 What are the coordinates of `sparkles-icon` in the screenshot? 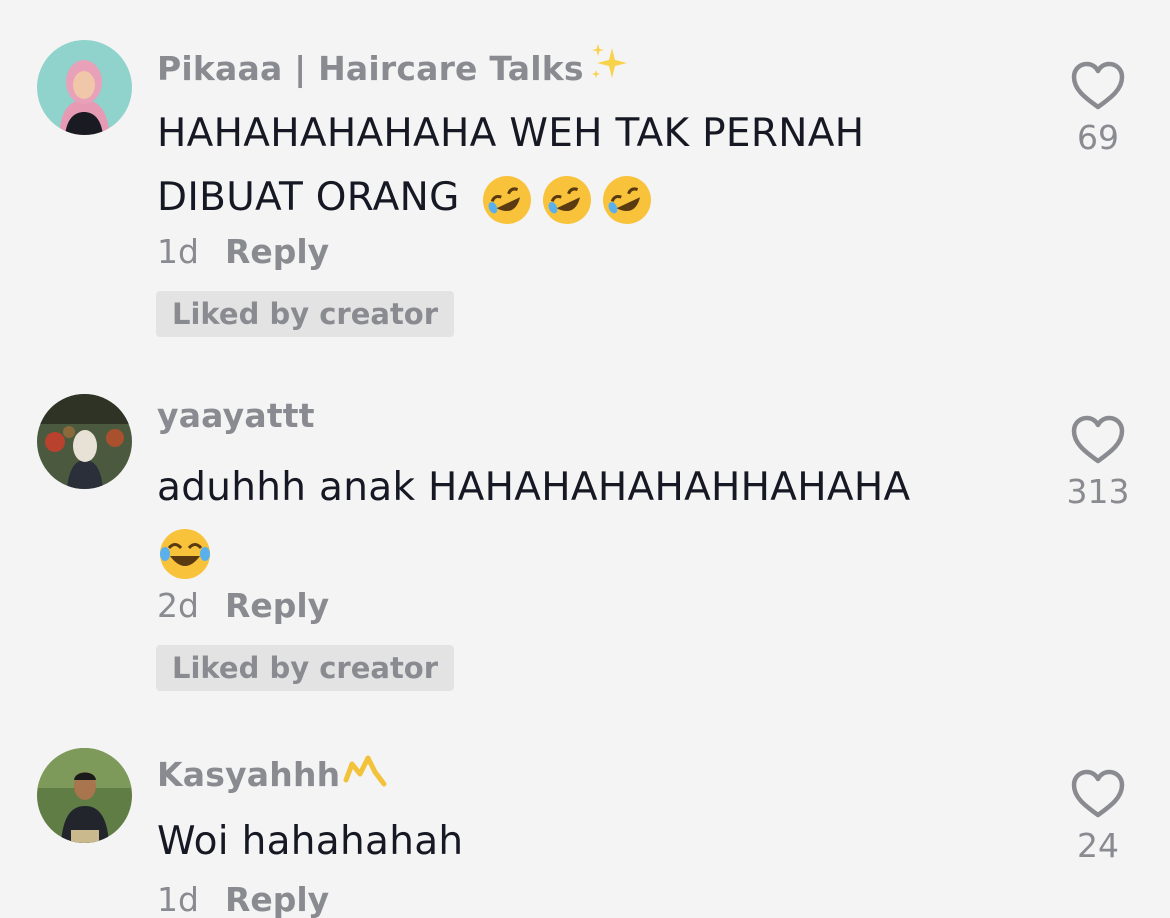 It's located at (609, 61).